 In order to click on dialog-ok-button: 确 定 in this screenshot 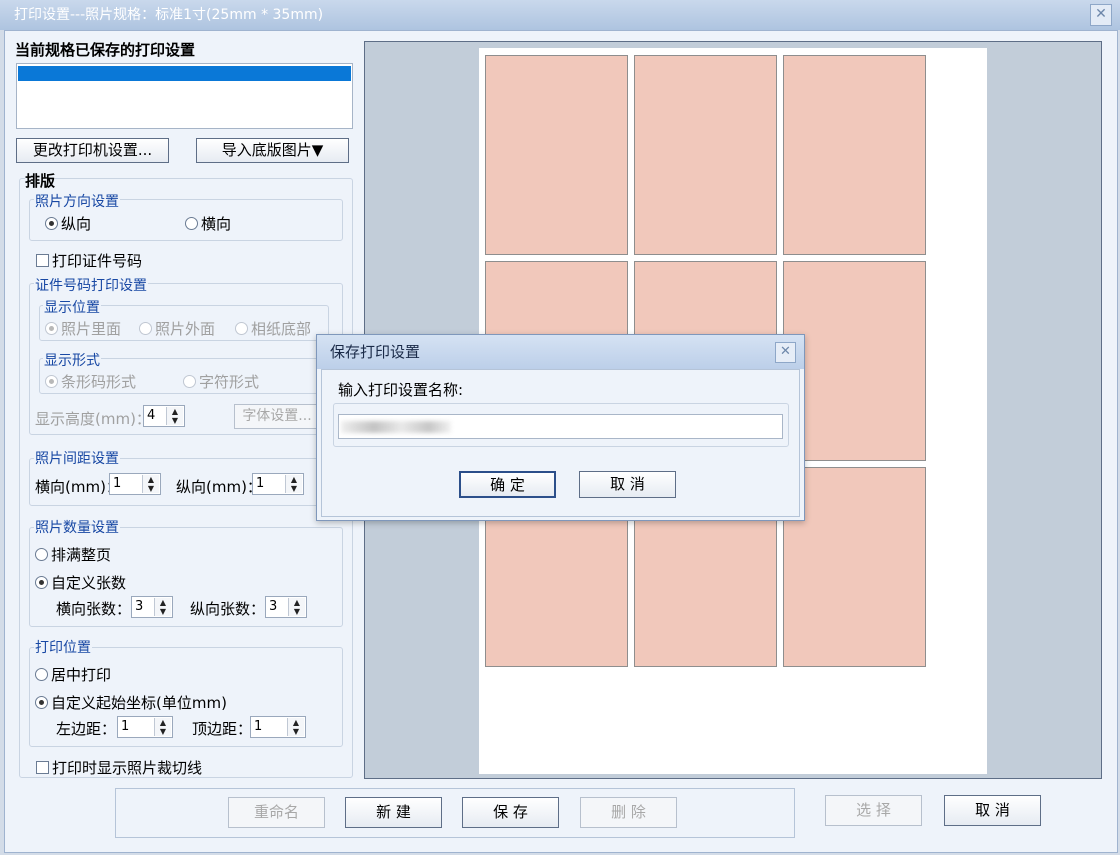, I will do `click(507, 484)`.